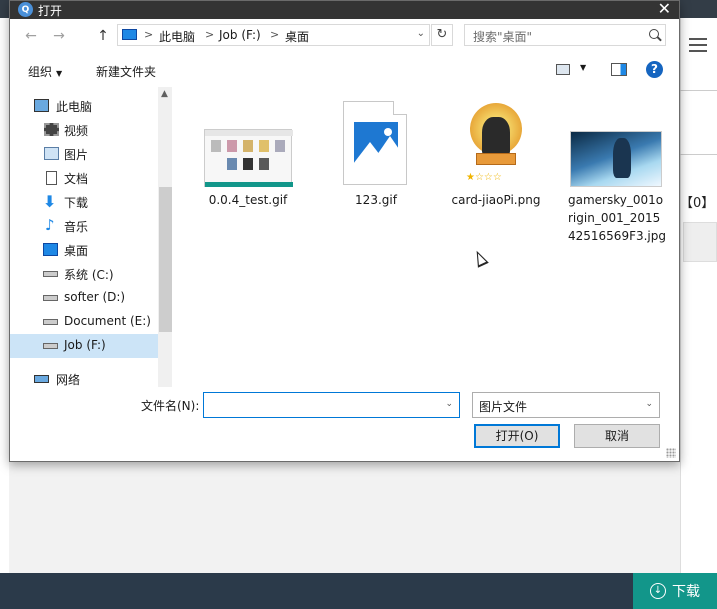 This screenshot has width=717, height=609. I want to click on cancel-button: 取消, so click(617, 436).